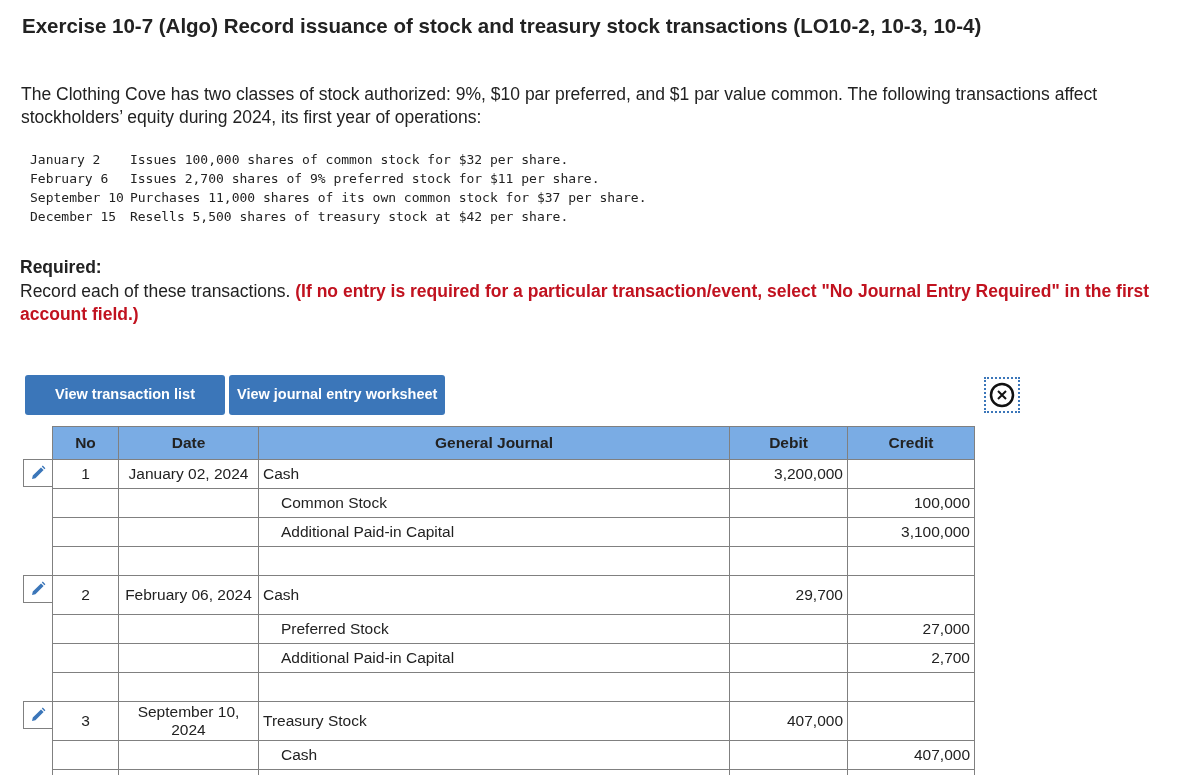 The image size is (1204, 775). I want to click on credit-amount: 407,000, so click(911, 755).